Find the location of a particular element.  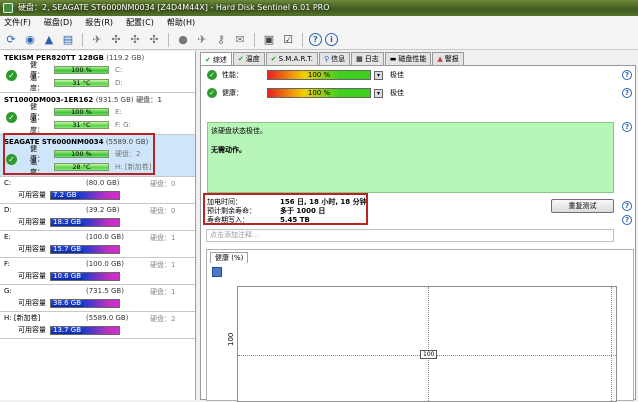

menu-config: 配置(C) is located at coordinates (140, 23).